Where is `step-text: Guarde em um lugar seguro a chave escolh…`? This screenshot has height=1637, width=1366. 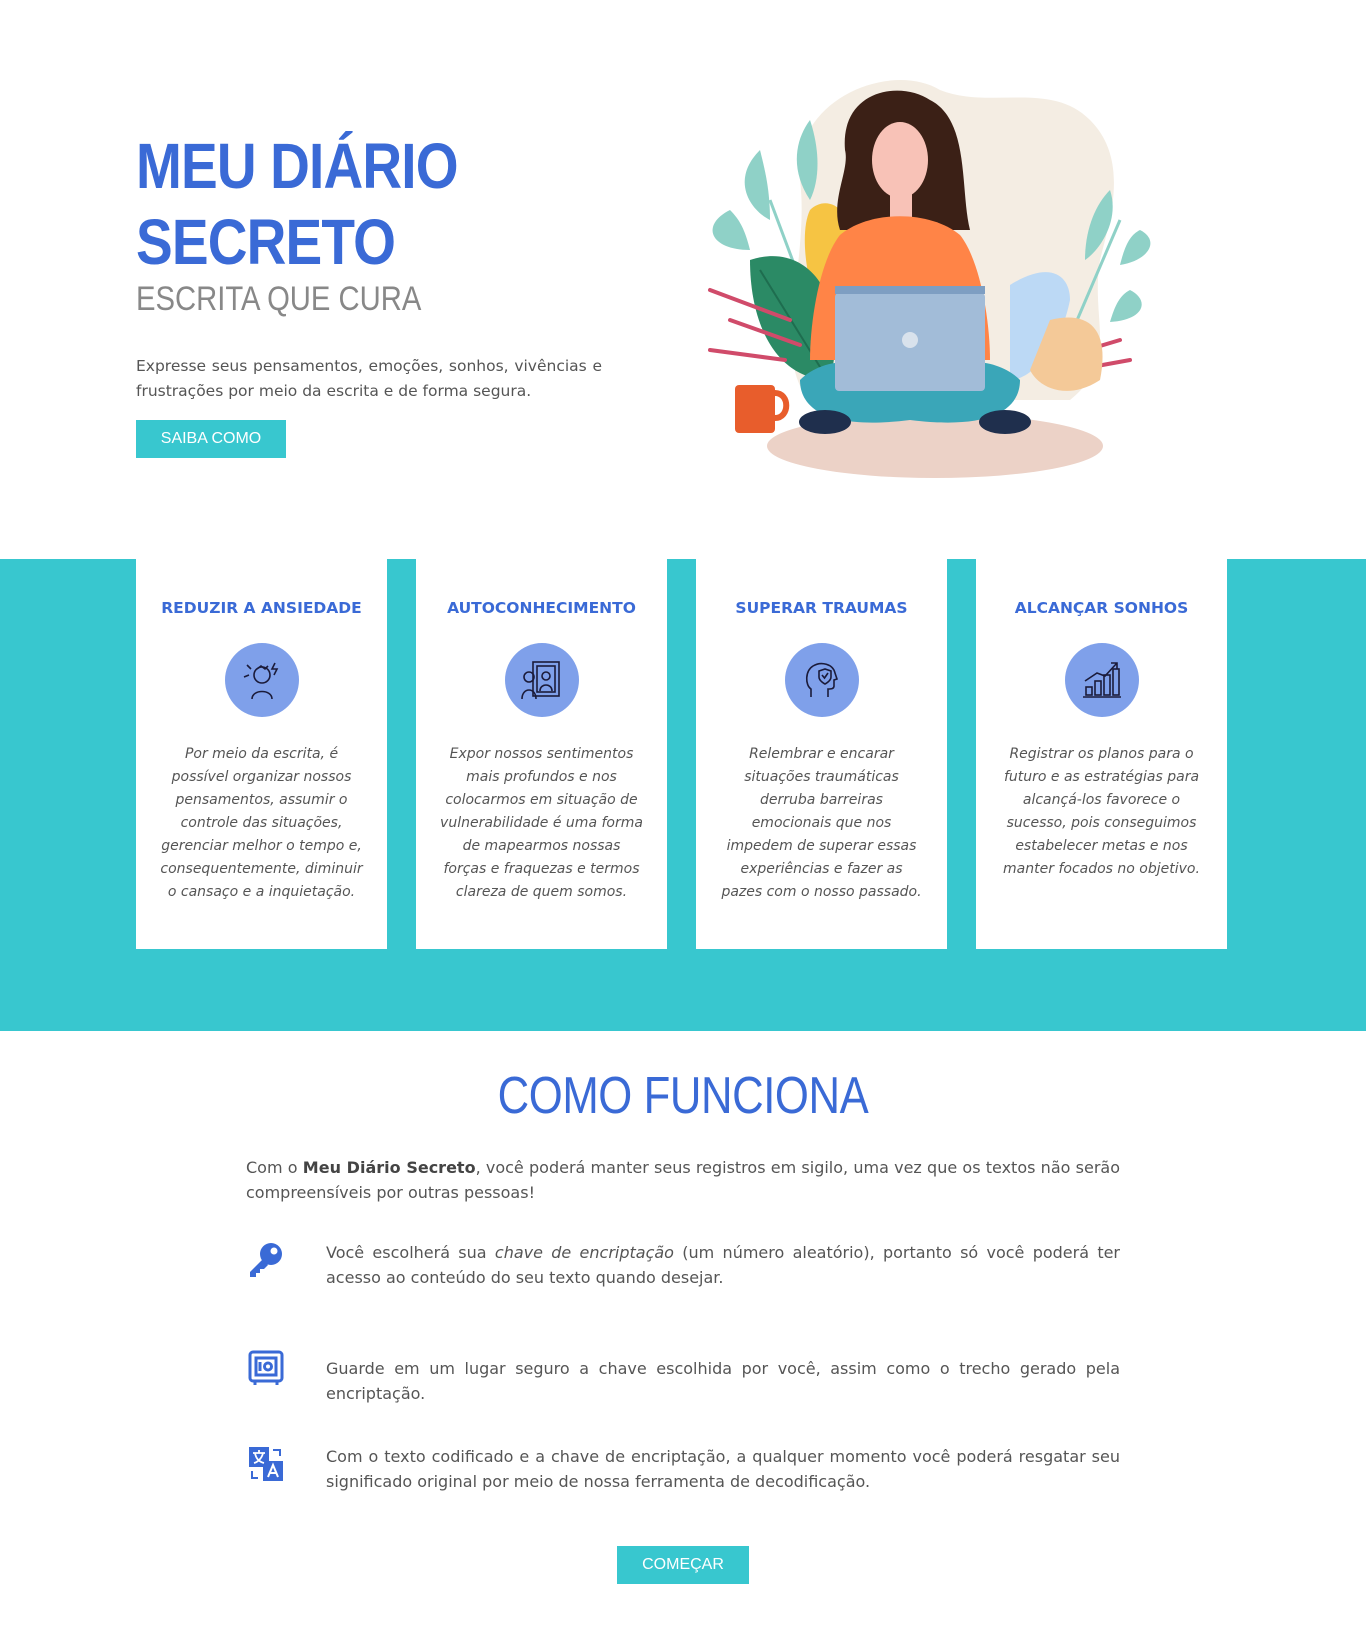 step-text: Guarde em um lugar seguro a chave escolh… is located at coordinates (723, 1381).